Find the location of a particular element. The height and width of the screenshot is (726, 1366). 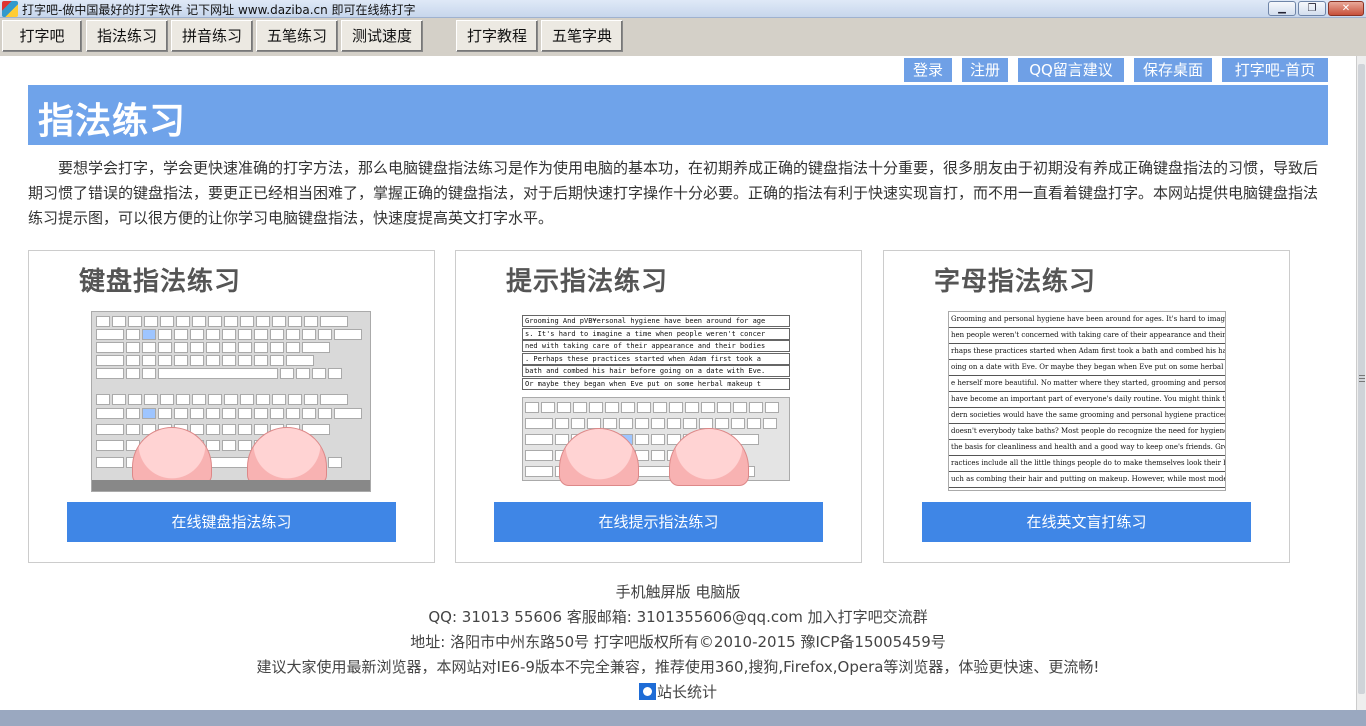

scroll-grip-icon is located at coordinates (1362, 379).